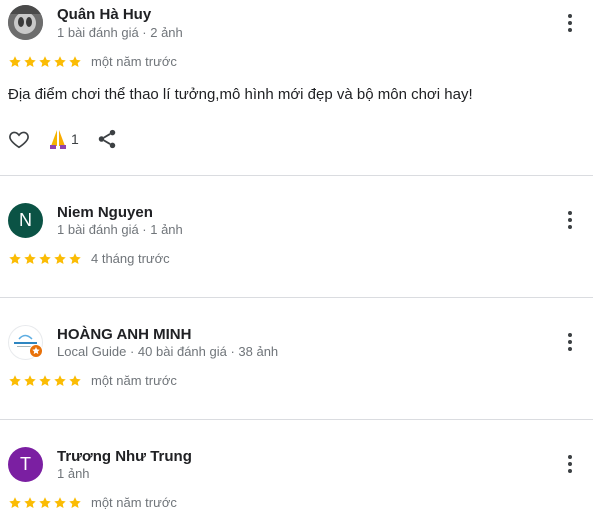  I want to click on share-icon, so click(107, 139).